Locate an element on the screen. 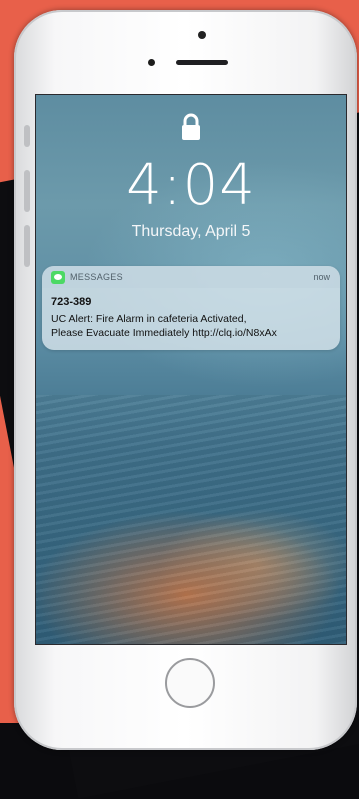 The height and width of the screenshot is (799, 359). notification-app-name: MESSAGES is located at coordinates (96, 277).